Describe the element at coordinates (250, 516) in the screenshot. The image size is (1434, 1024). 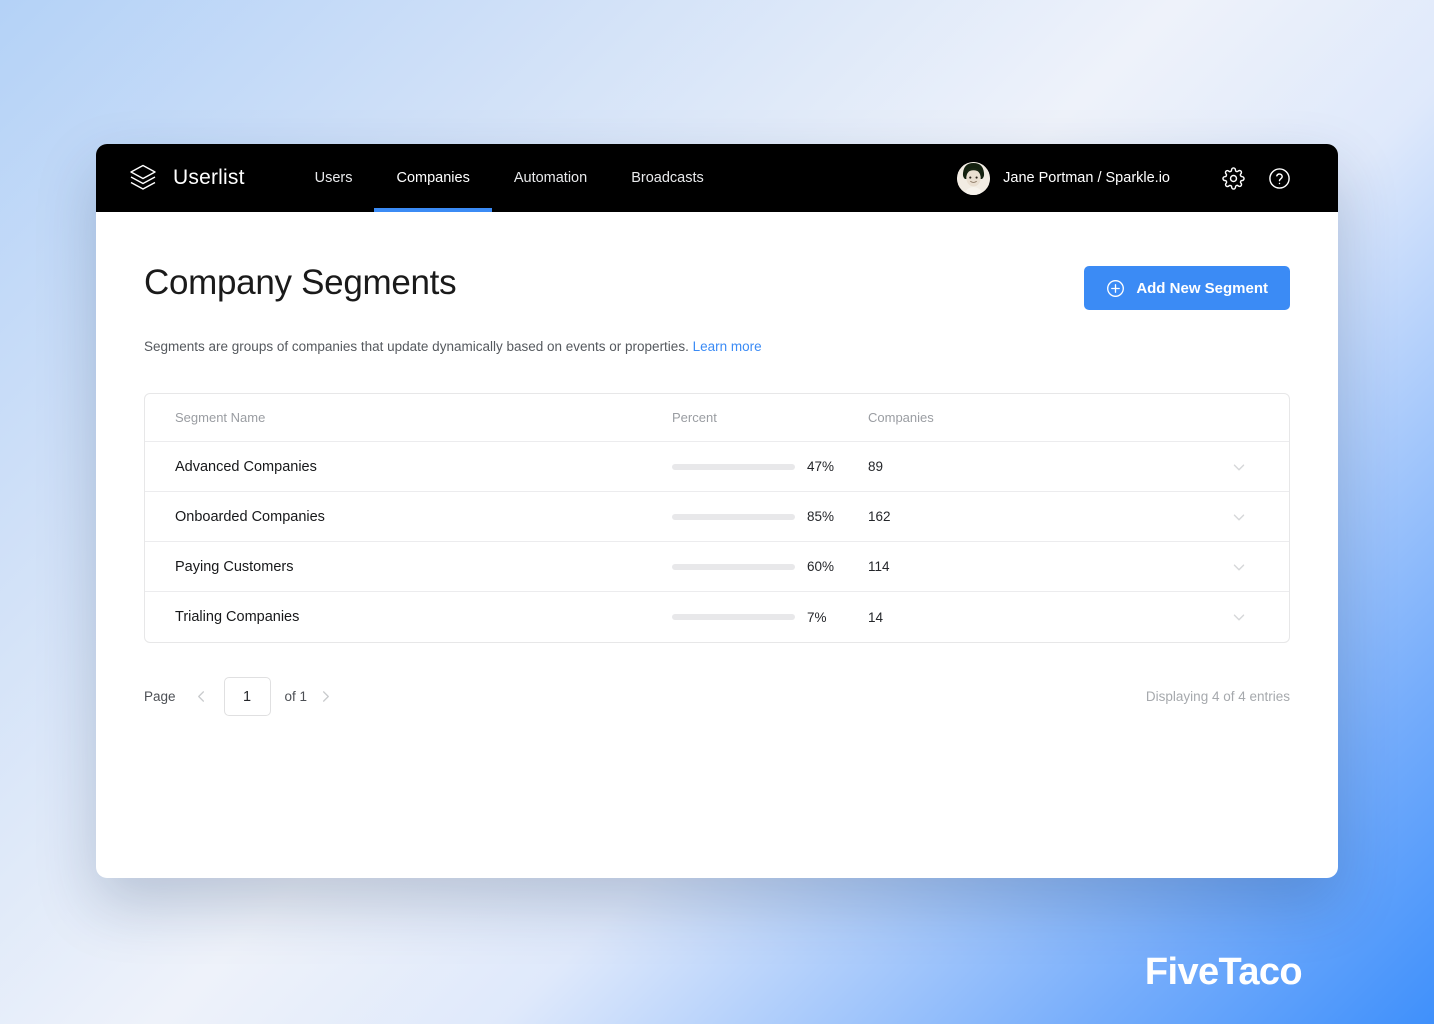
I see `segment-name: Onboarded Companies` at that location.